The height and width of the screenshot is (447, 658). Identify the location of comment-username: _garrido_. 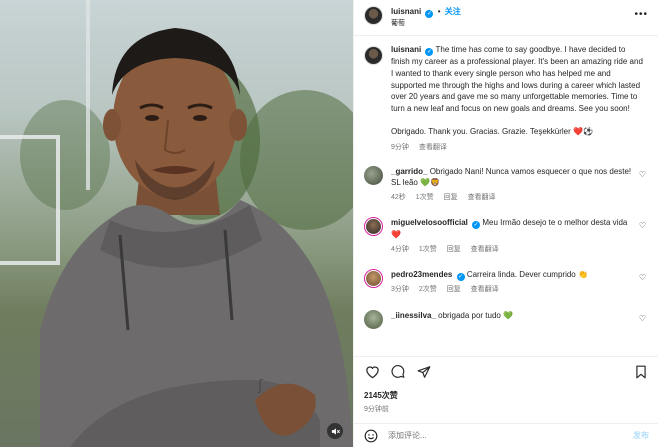
(409, 171).